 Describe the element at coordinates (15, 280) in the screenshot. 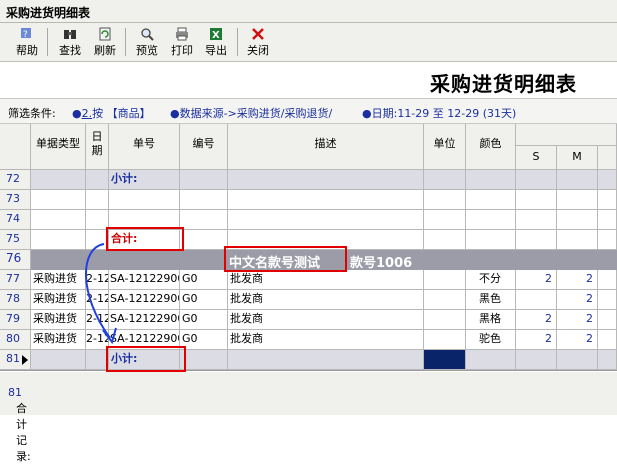

I see `row-header: 77` at that location.